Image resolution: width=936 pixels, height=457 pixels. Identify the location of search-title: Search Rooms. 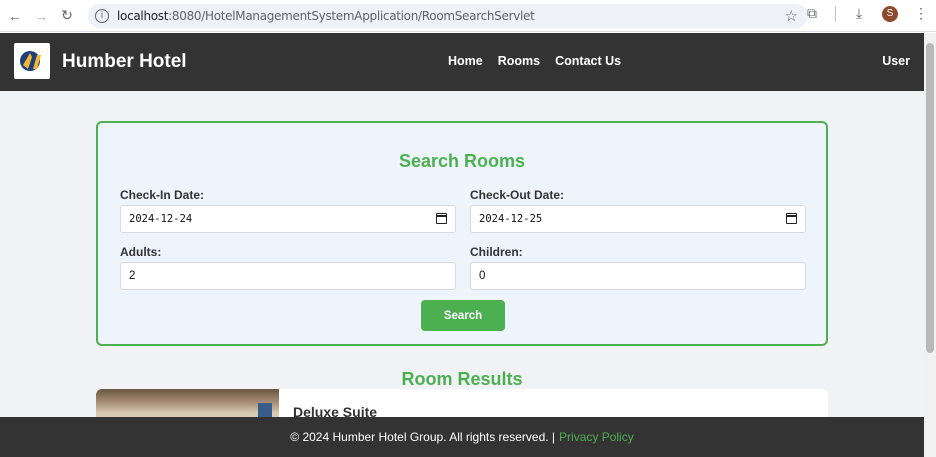
(462, 161).